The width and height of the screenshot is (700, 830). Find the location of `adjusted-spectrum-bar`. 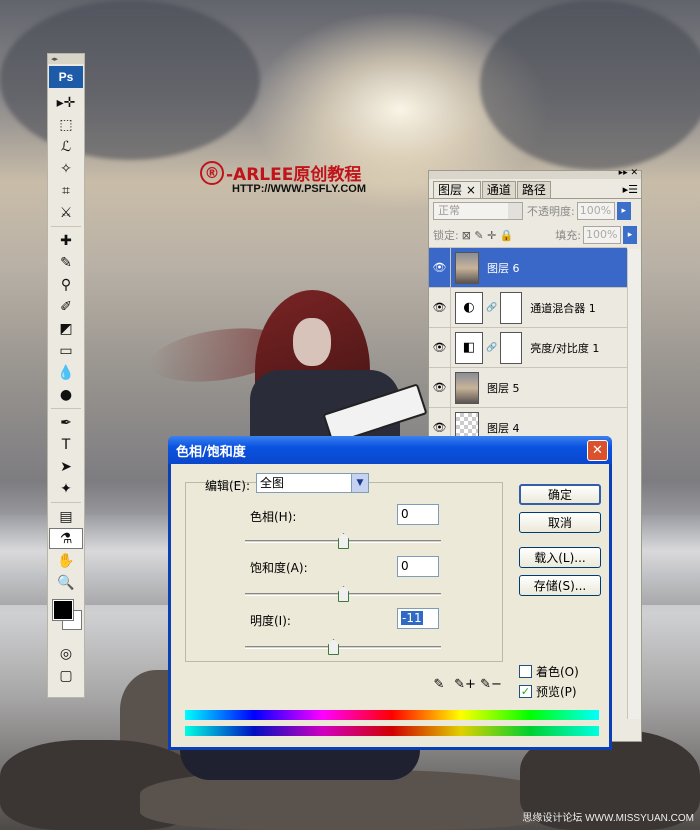

adjusted-spectrum-bar is located at coordinates (392, 731).